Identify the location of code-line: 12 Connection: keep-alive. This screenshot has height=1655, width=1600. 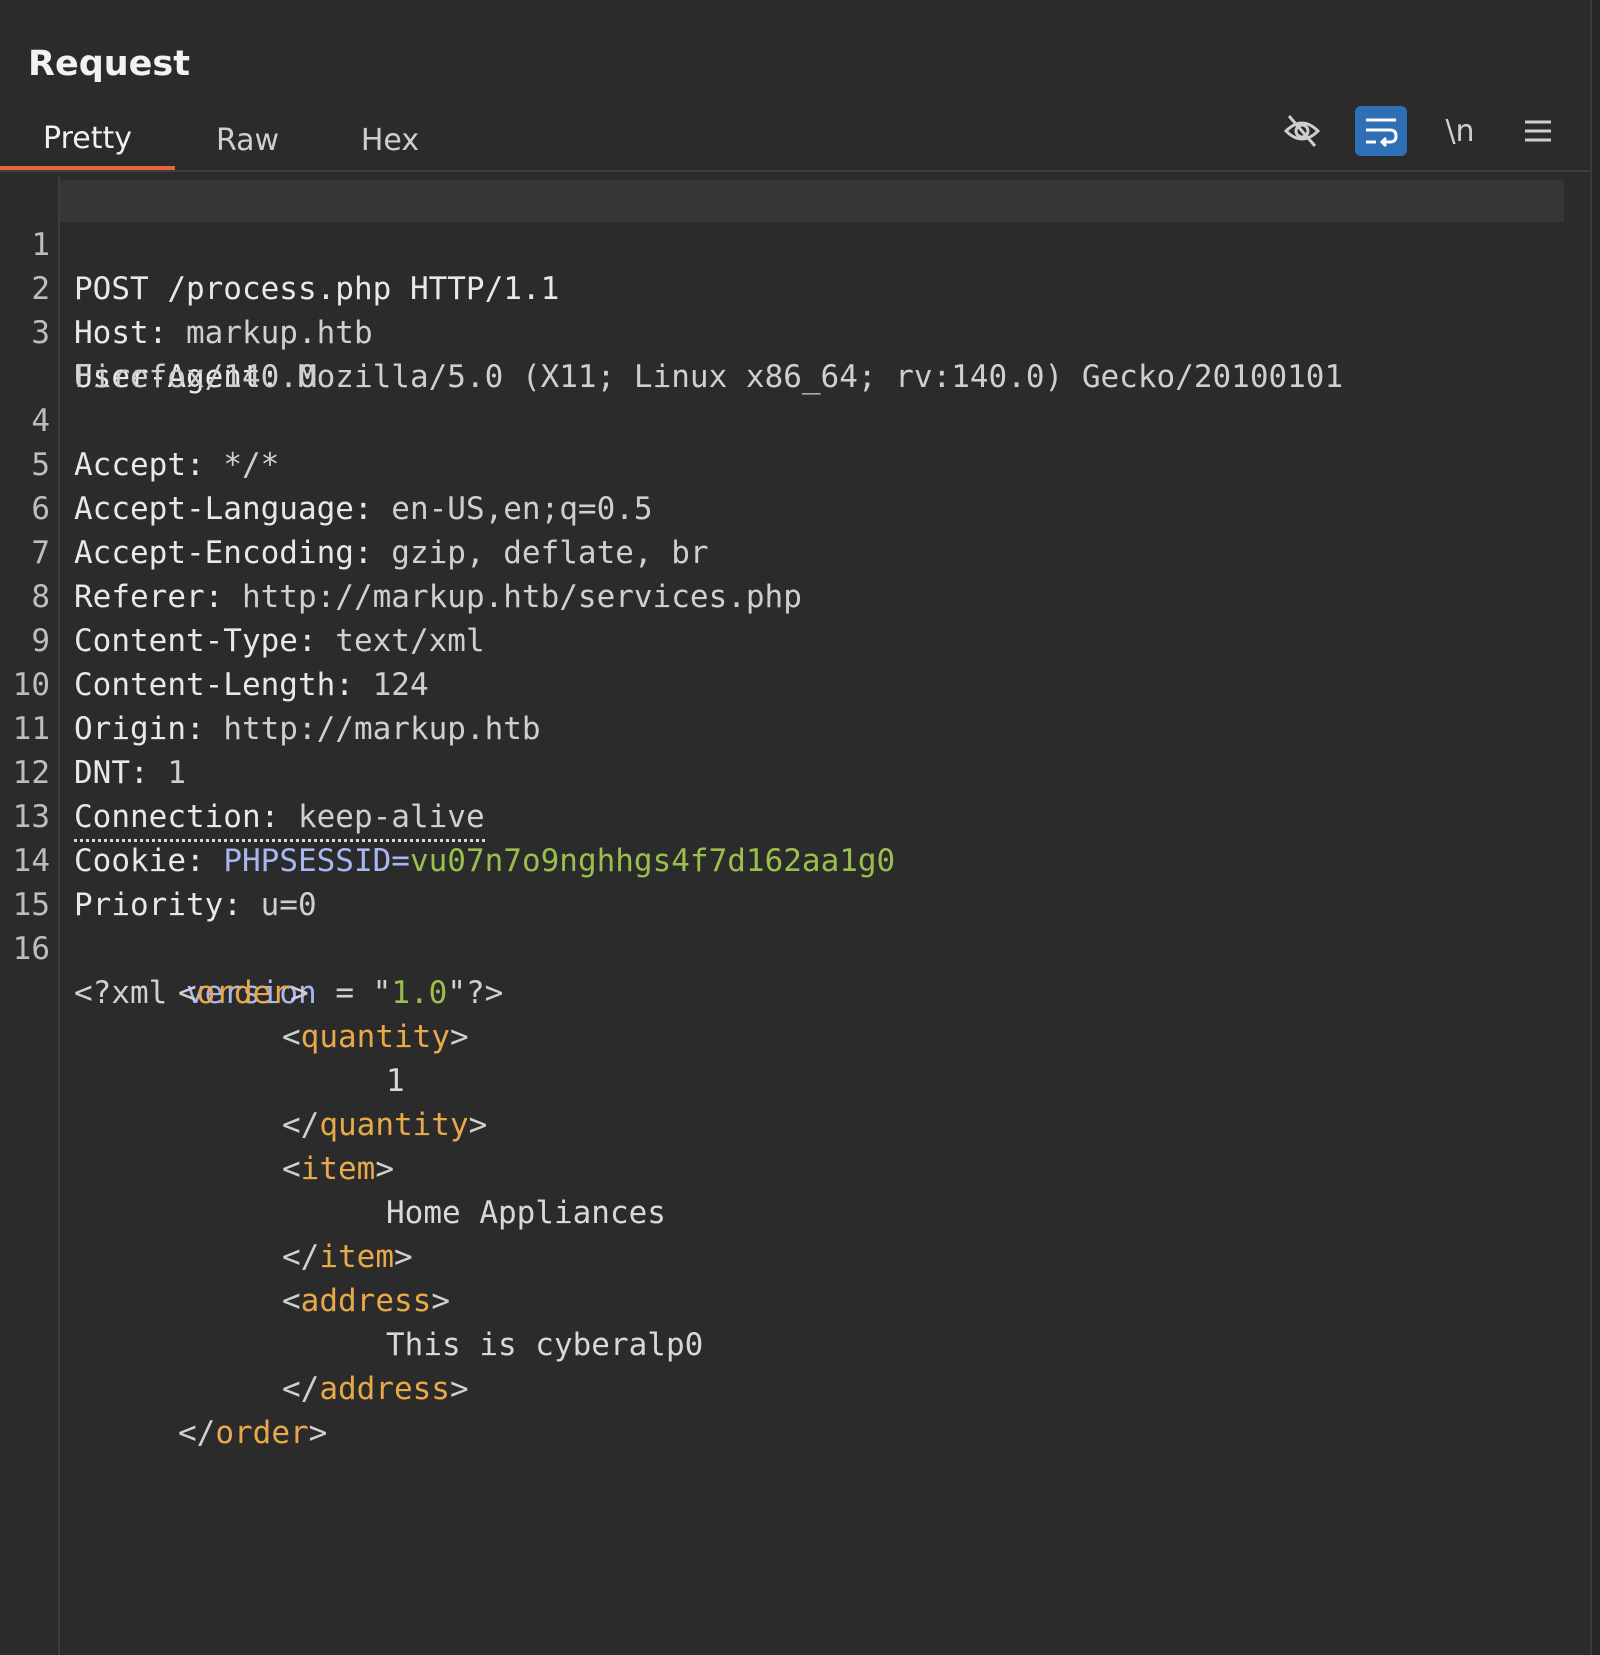
(795, 774).